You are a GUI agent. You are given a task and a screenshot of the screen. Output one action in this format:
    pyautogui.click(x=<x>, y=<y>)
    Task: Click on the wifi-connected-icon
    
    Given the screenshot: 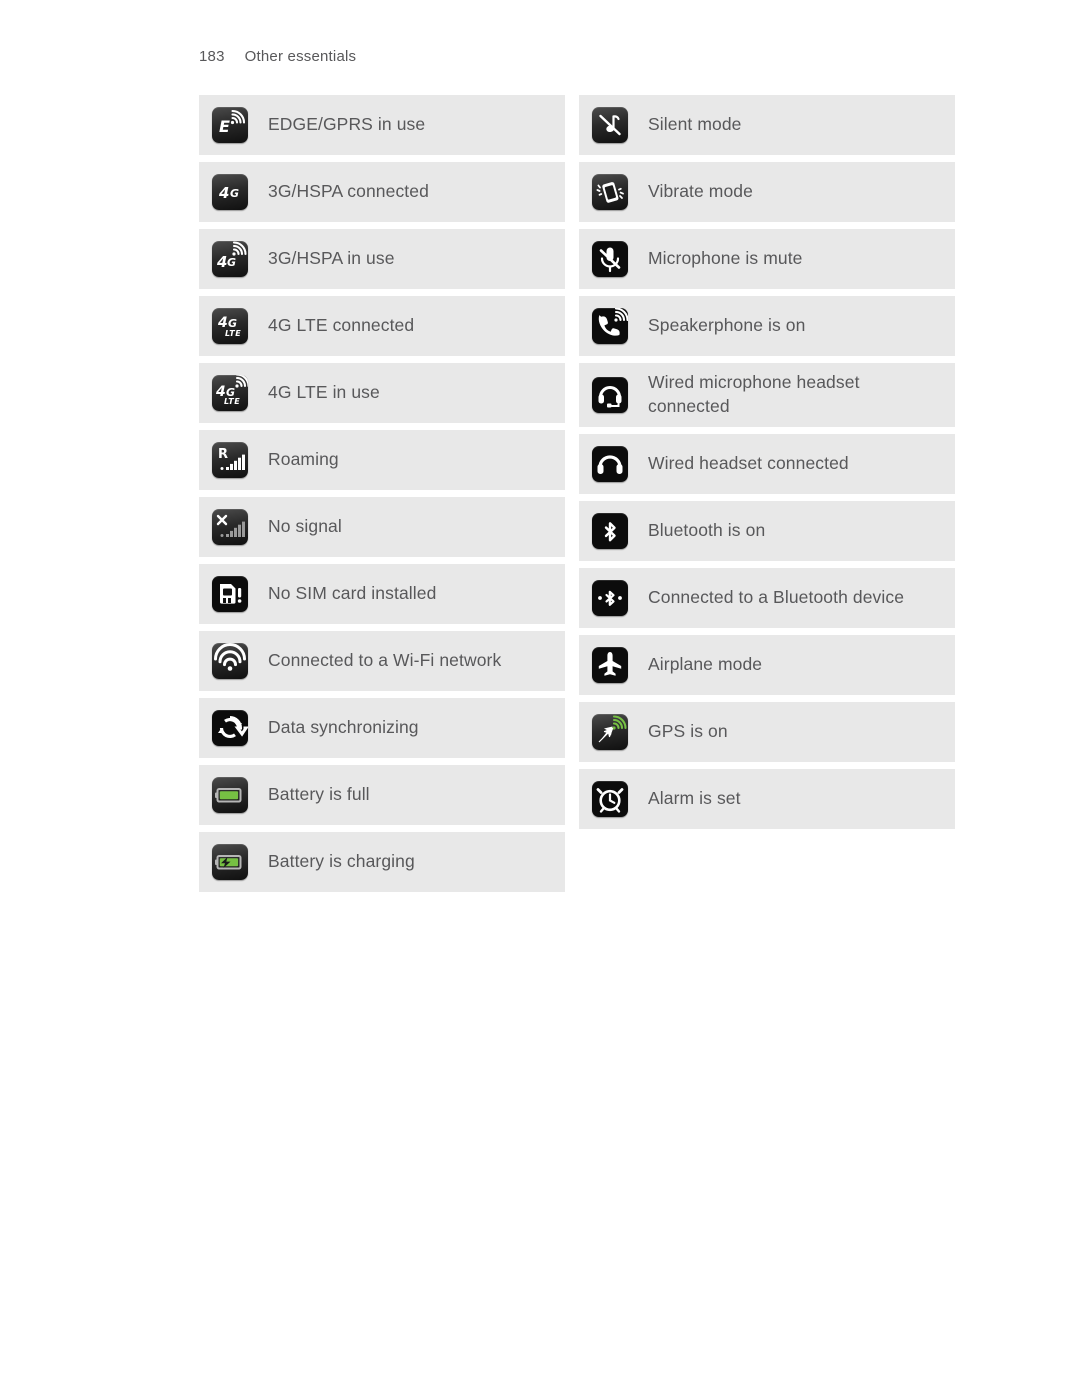 What is the action you would take?
    pyautogui.click(x=230, y=661)
    